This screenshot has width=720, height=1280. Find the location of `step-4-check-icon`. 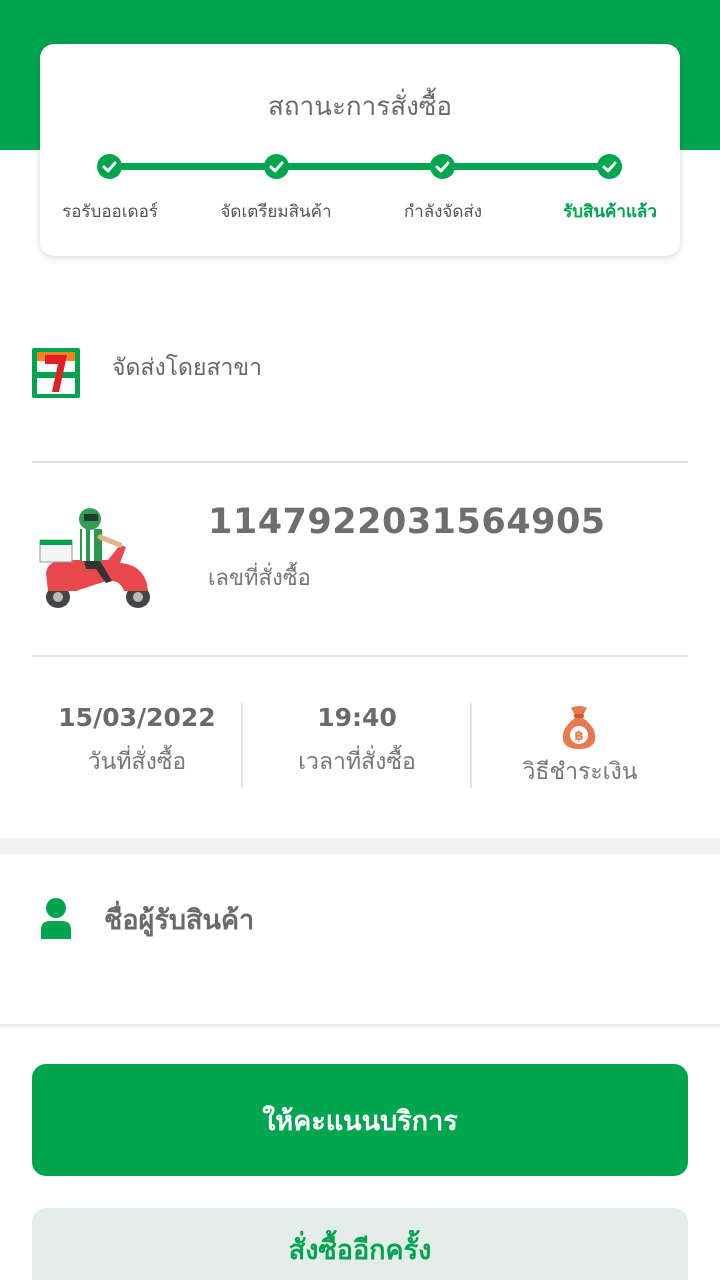

step-4-check-icon is located at coordinates (609, 166).